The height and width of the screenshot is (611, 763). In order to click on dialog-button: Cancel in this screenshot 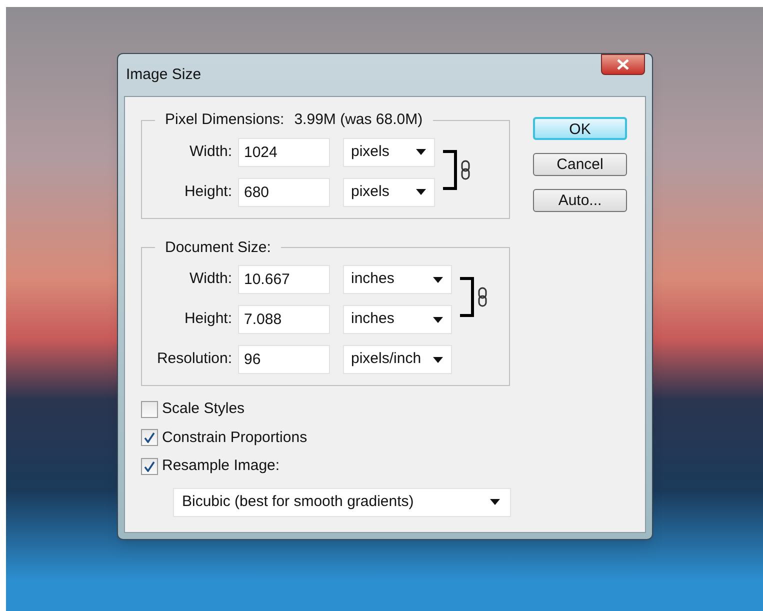, I will do `click(580, 164)`.